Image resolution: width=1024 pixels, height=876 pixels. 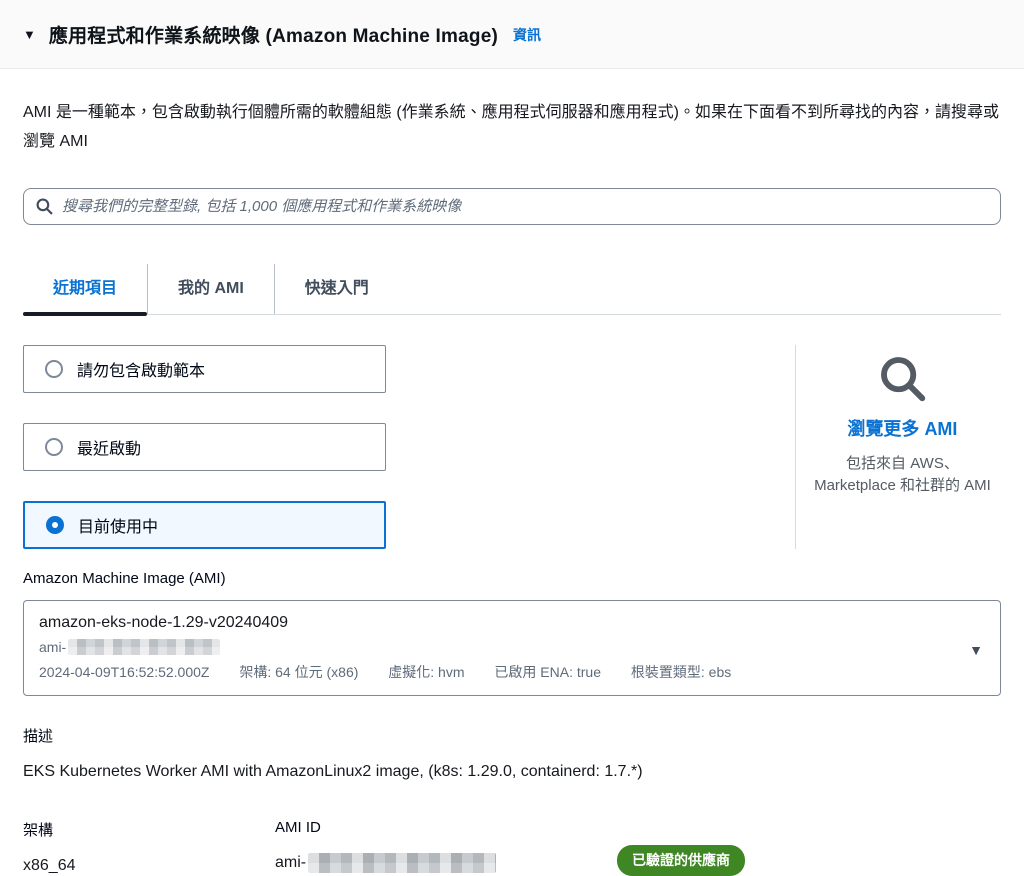 What do you see at coordinates (49, 865) in the screenshot?
I see `architecture-value: x86_64` at bounding box center [49, 865].